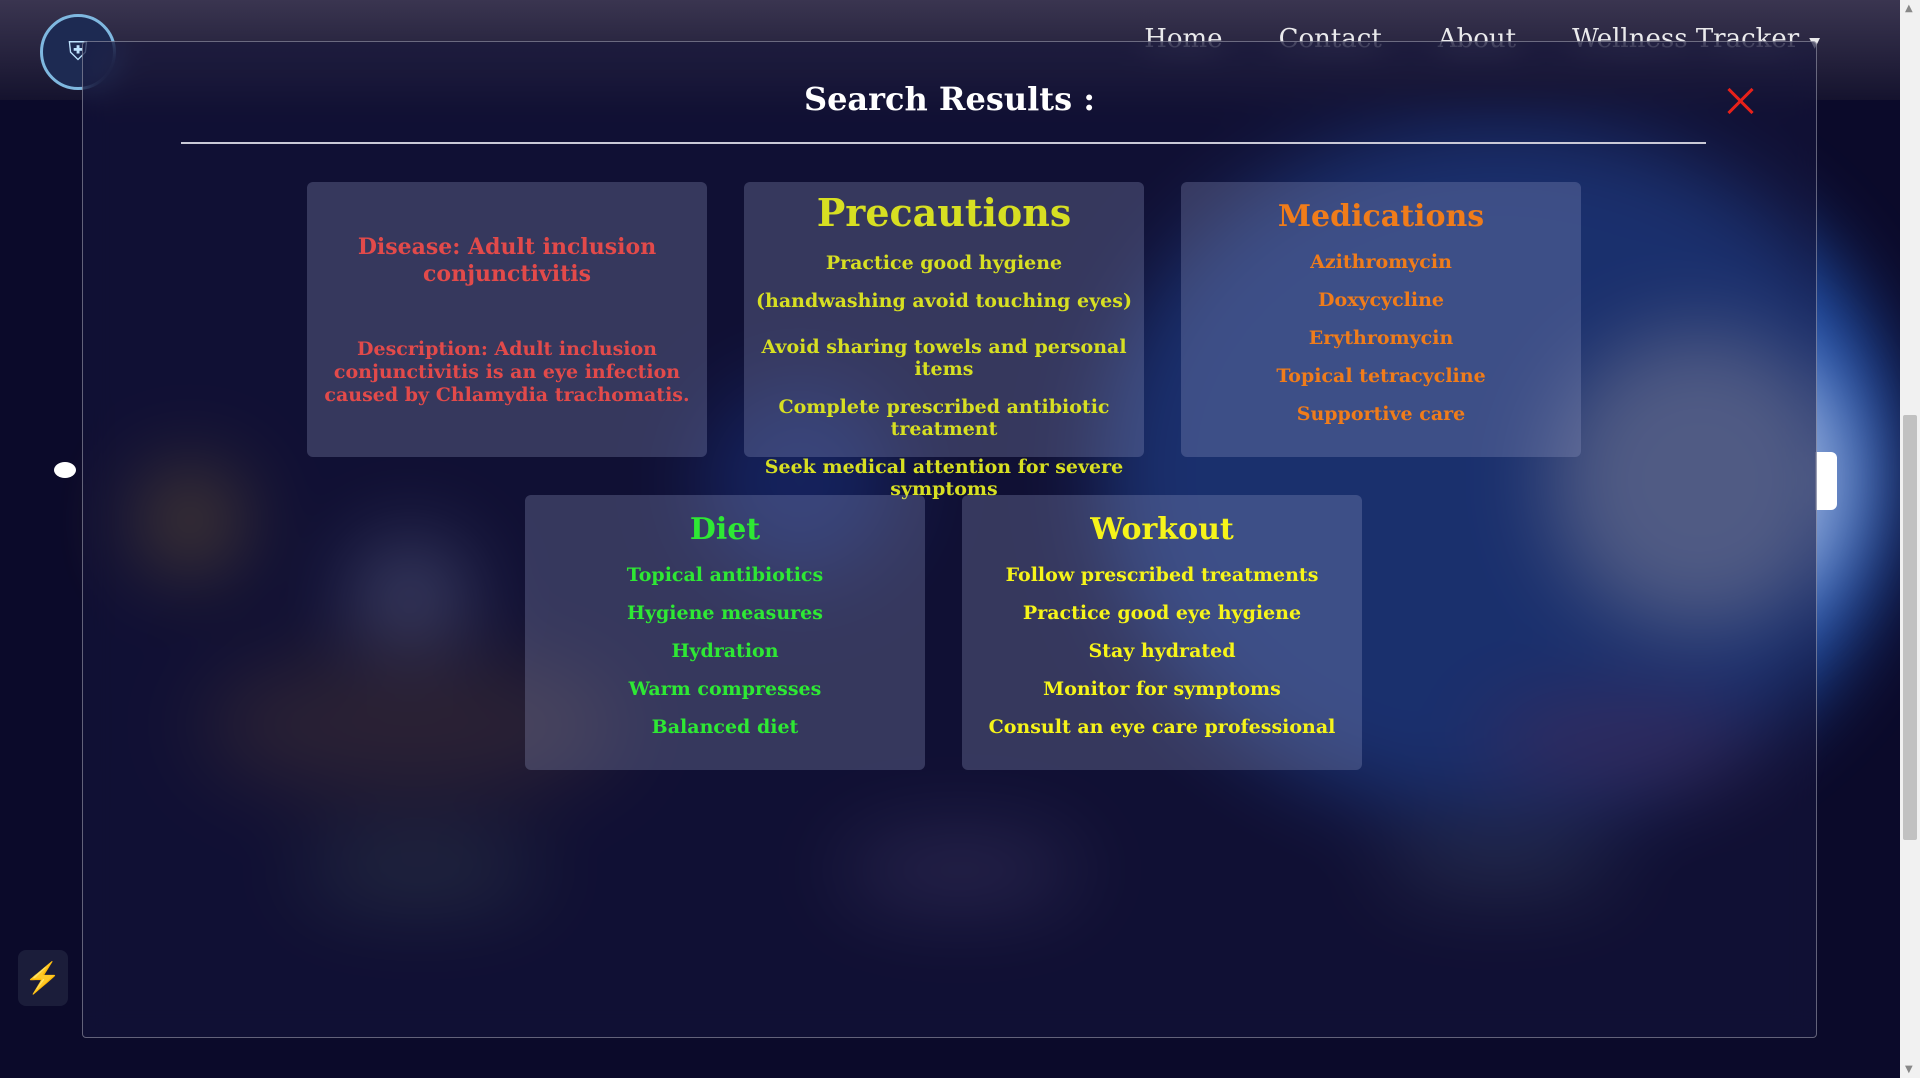  Describe the element at coordinates (725, 575) in the screenshot. I see `list-item: Topical antibiotics` at that location.